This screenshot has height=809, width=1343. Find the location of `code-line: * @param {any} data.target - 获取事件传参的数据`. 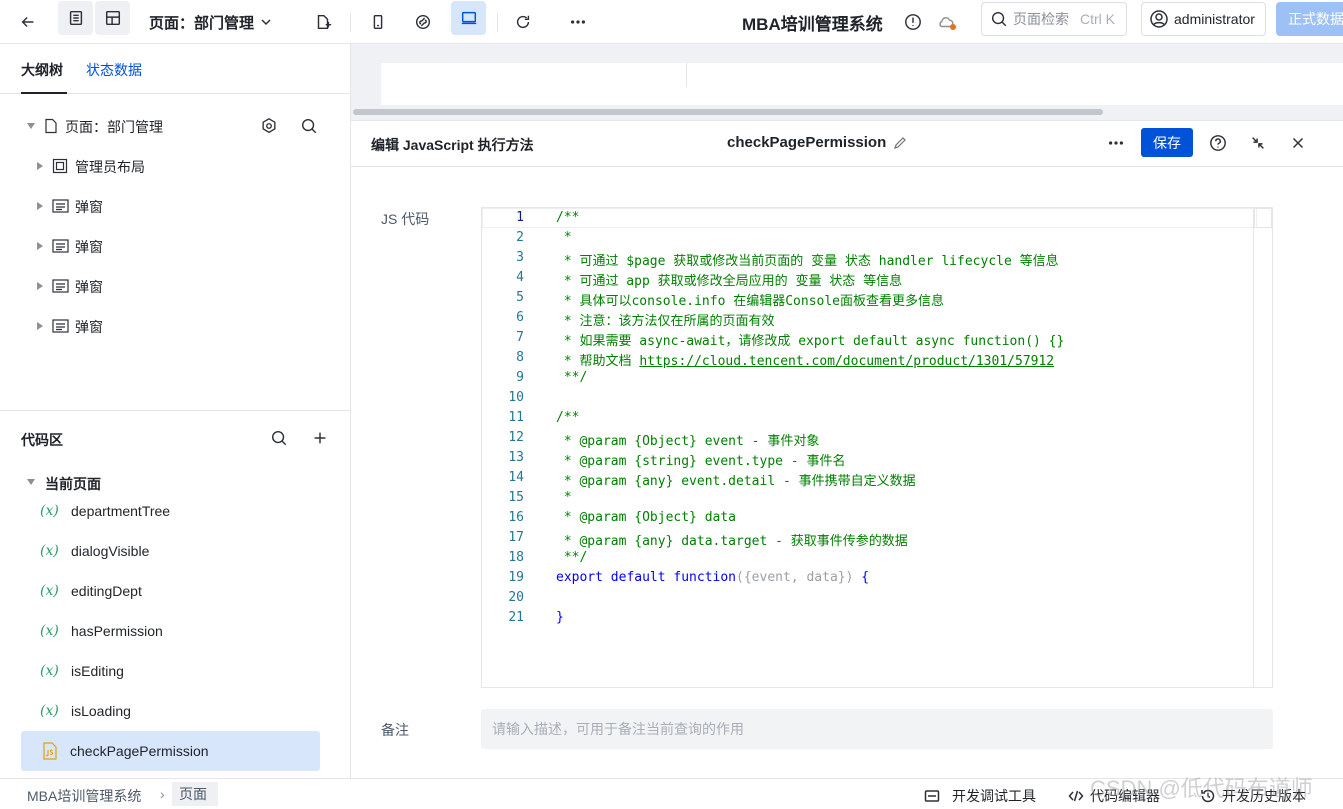

code-line: * @param {any} data.target - 获取事件传参的数据 is located at coordinates (732, 541).